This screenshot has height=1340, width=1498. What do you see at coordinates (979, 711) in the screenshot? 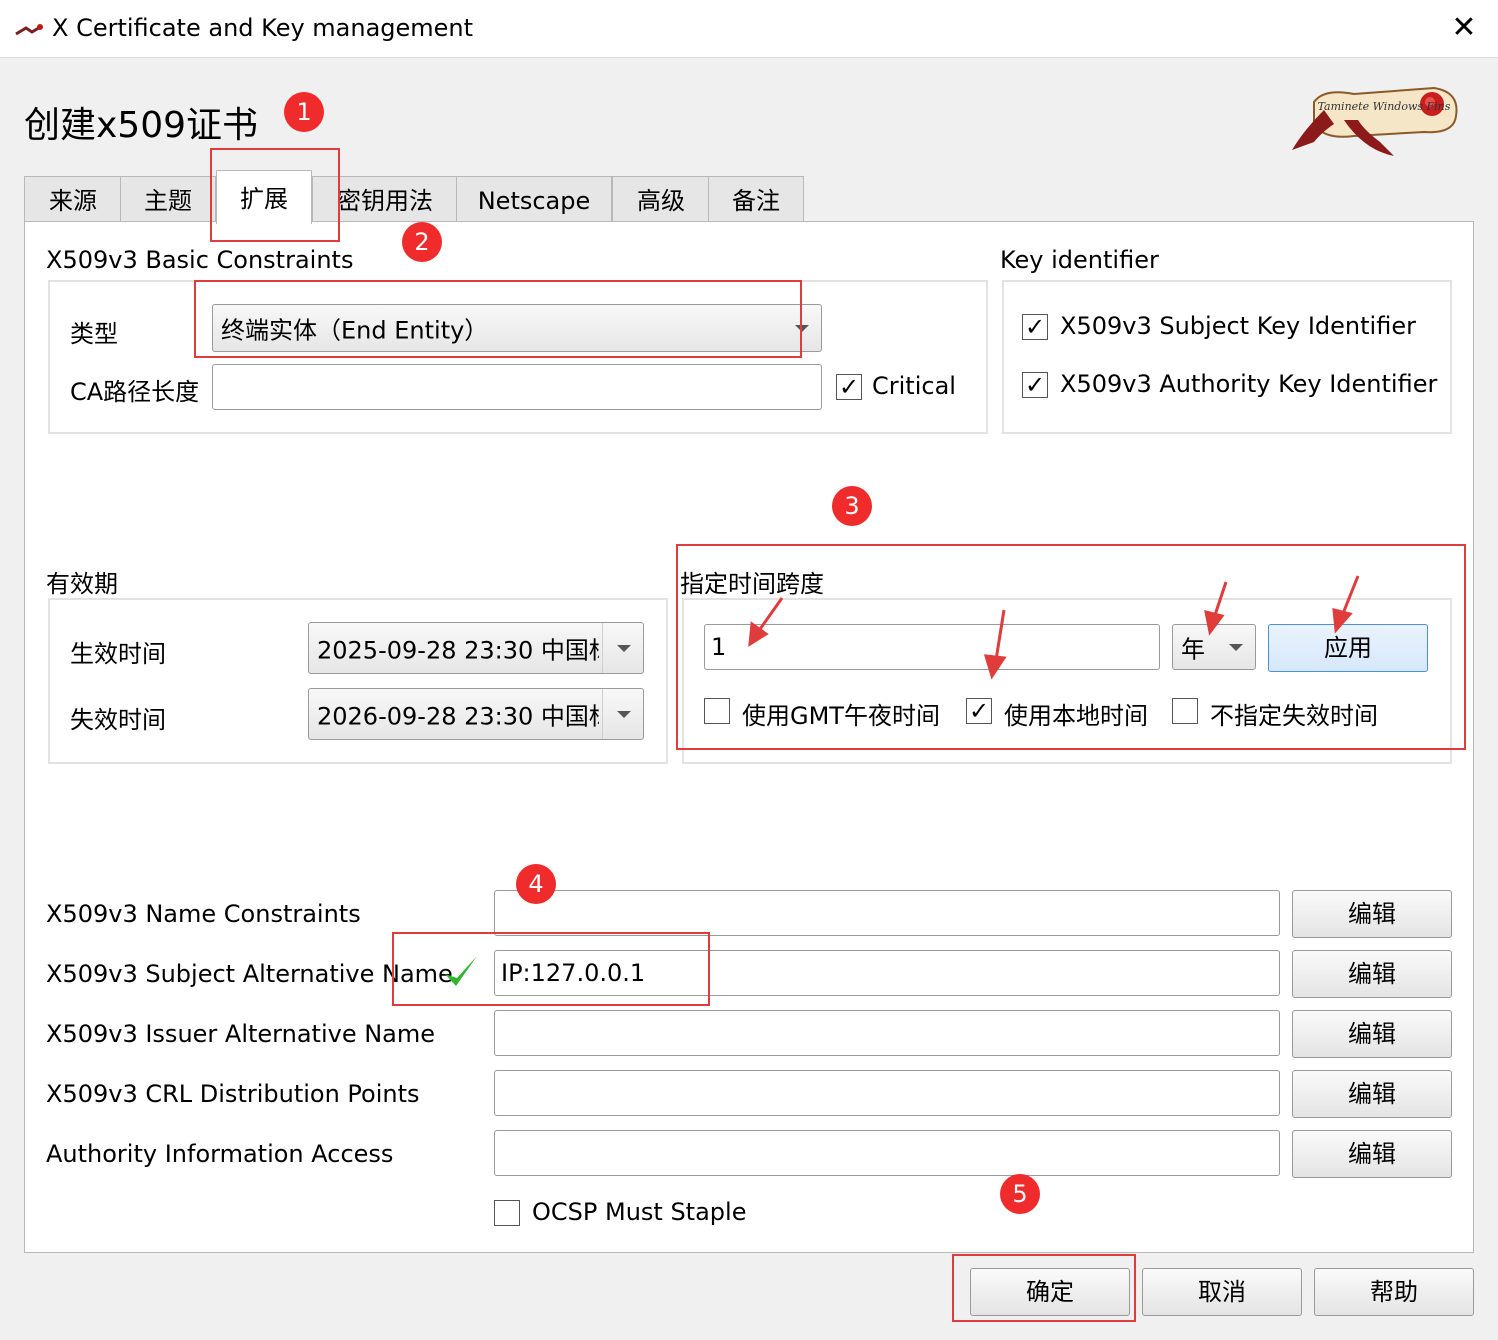
I see `local-time-checkbox: ✓` at bounding box center [979, 711].